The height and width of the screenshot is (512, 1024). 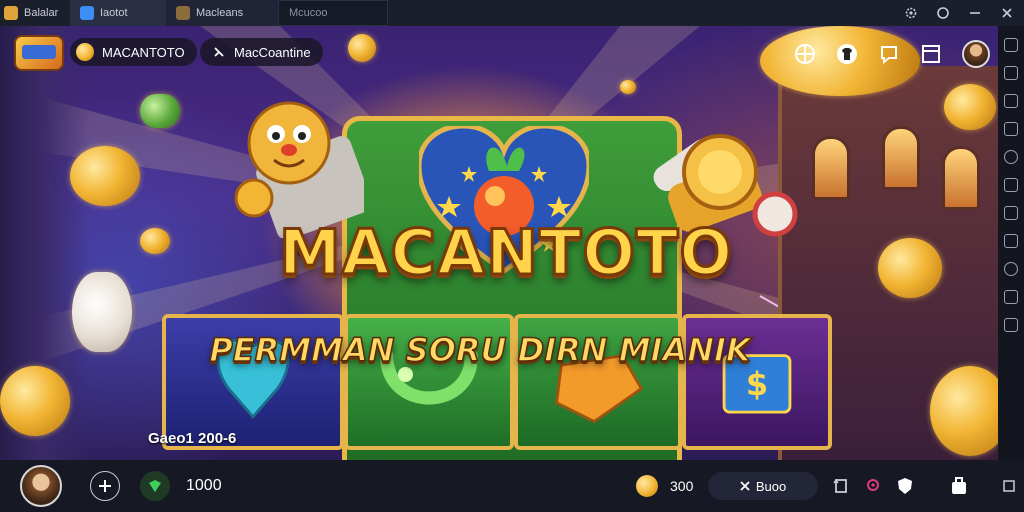 I want to click on add-button, so click(x=105, y=486).